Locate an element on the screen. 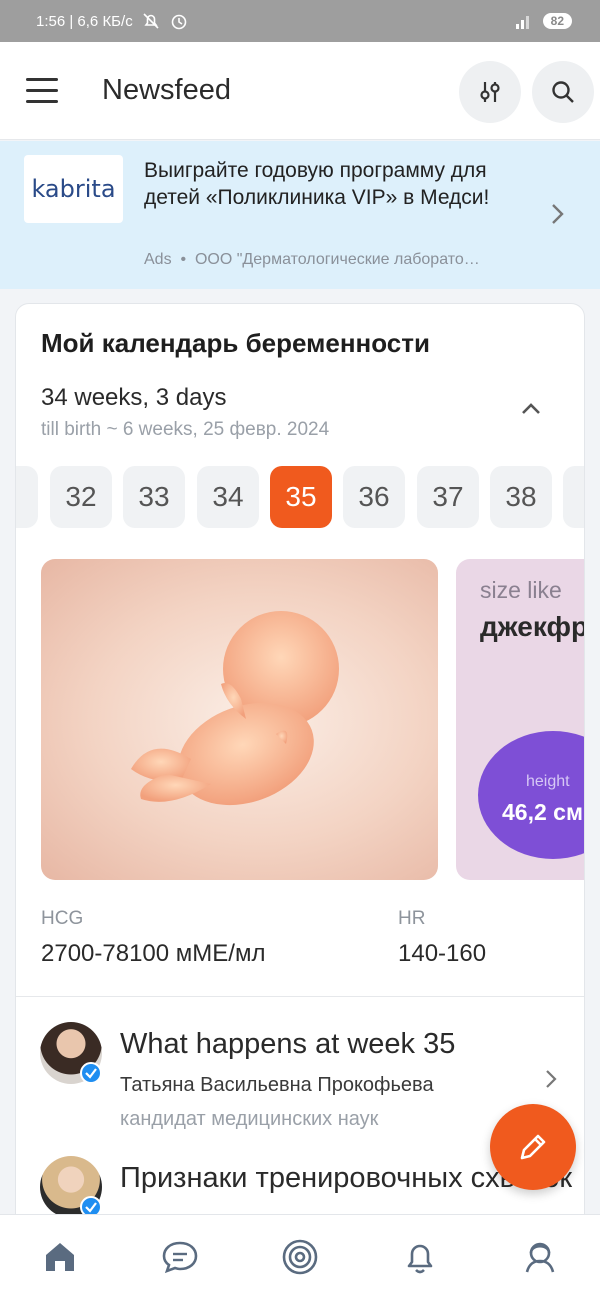 The image size is (600, 1299). status-time-speed: 1:56 | 6,6 КБ/с is located at coordinates (84, 21).